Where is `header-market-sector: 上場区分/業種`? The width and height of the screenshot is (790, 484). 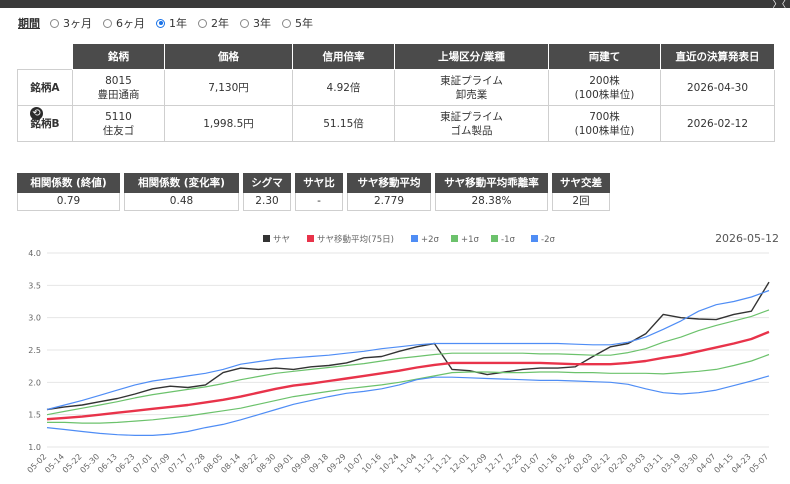 header-market-sector: 上場区分/業種 is located at coordinates (471, 56).